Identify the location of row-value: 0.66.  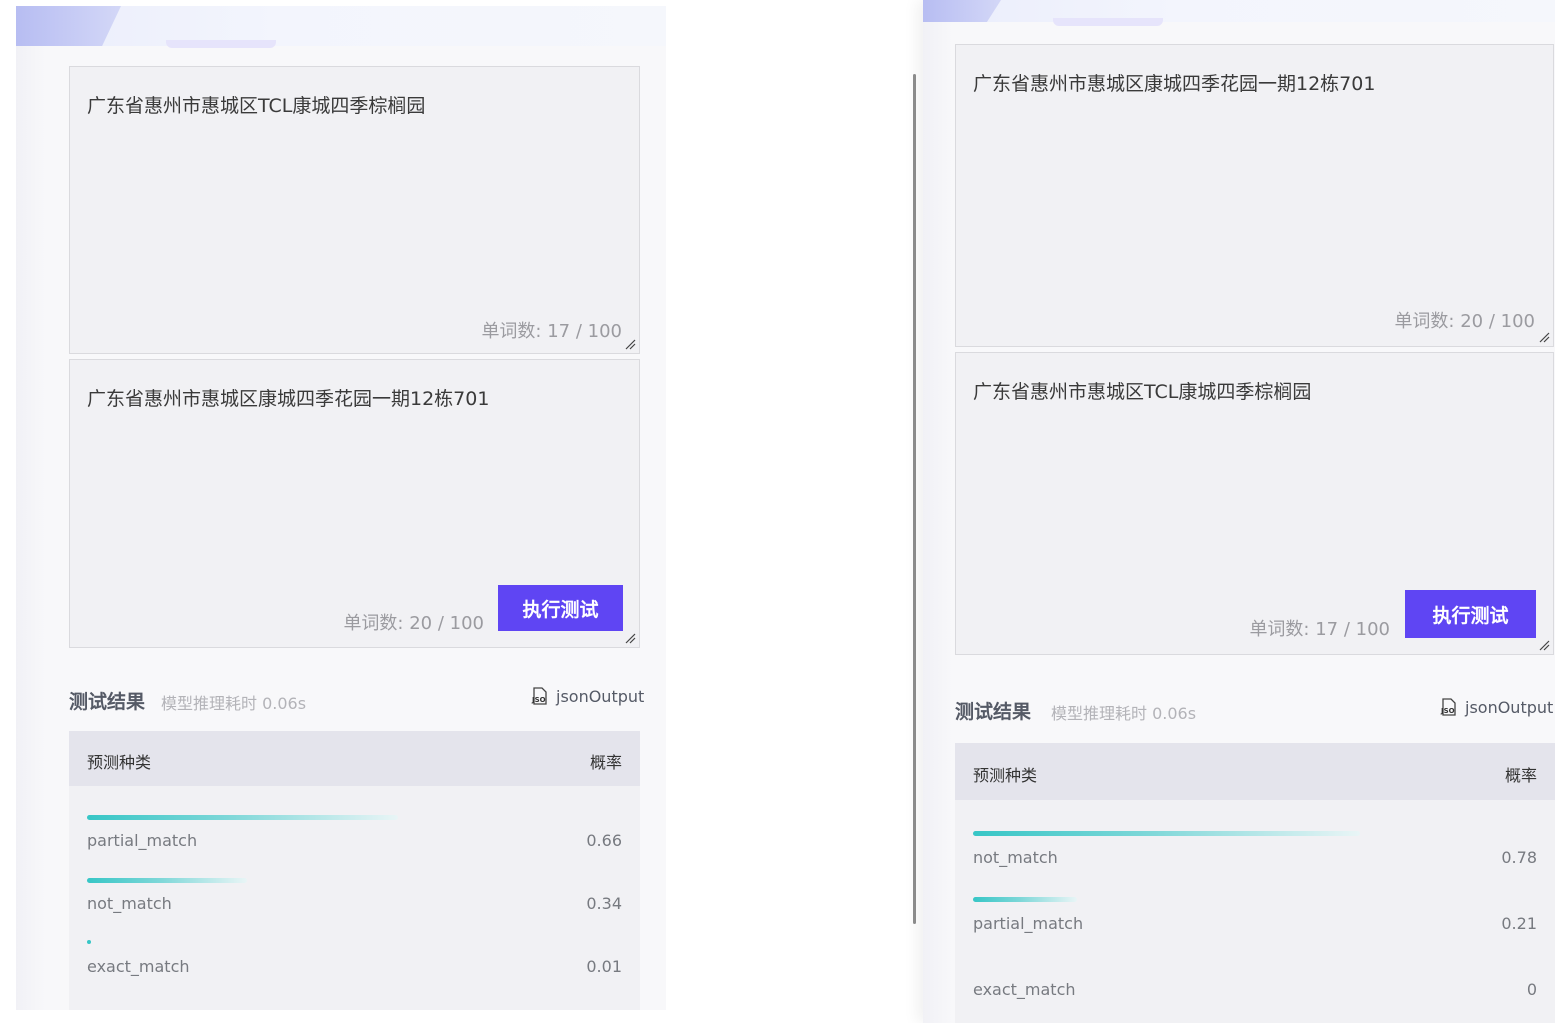
(604, 840).